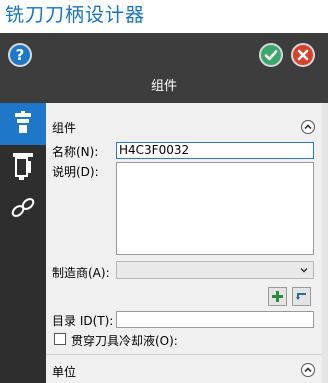  I want to click on tool-assembly-icon, so click(23, 166).